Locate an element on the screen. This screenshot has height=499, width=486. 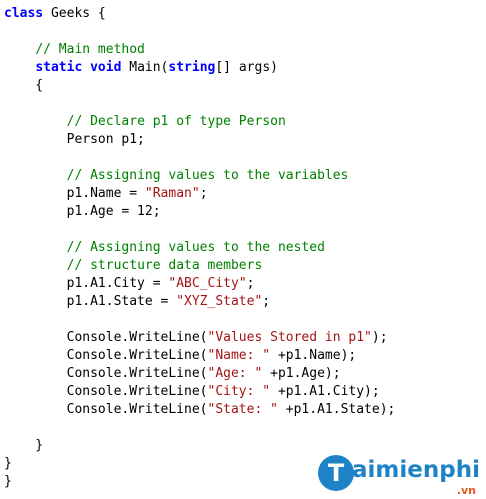
code-line: { is located at coordinates (24, 85).